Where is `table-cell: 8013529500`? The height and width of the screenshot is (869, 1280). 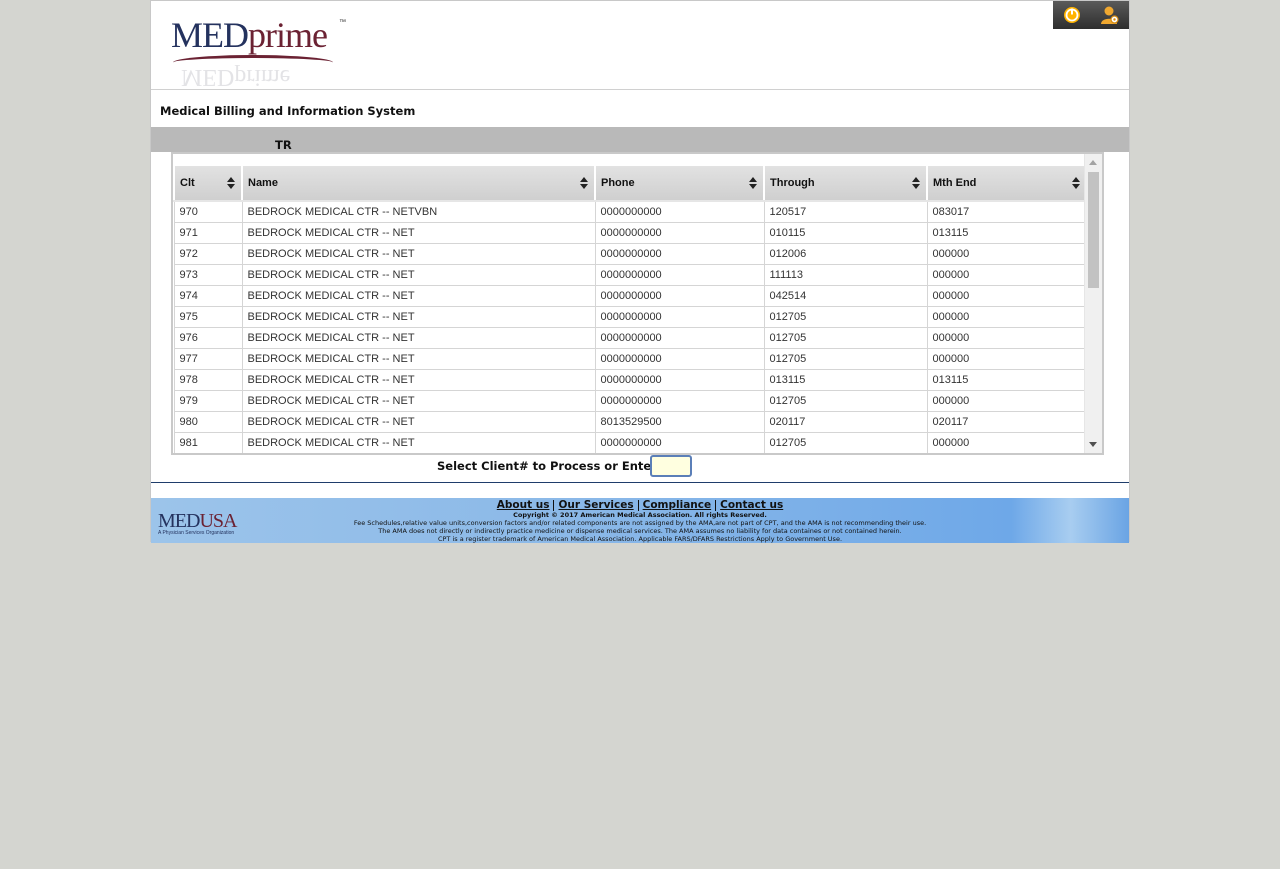
table-cell: 8013529500 is located at coordinates (679, 422).